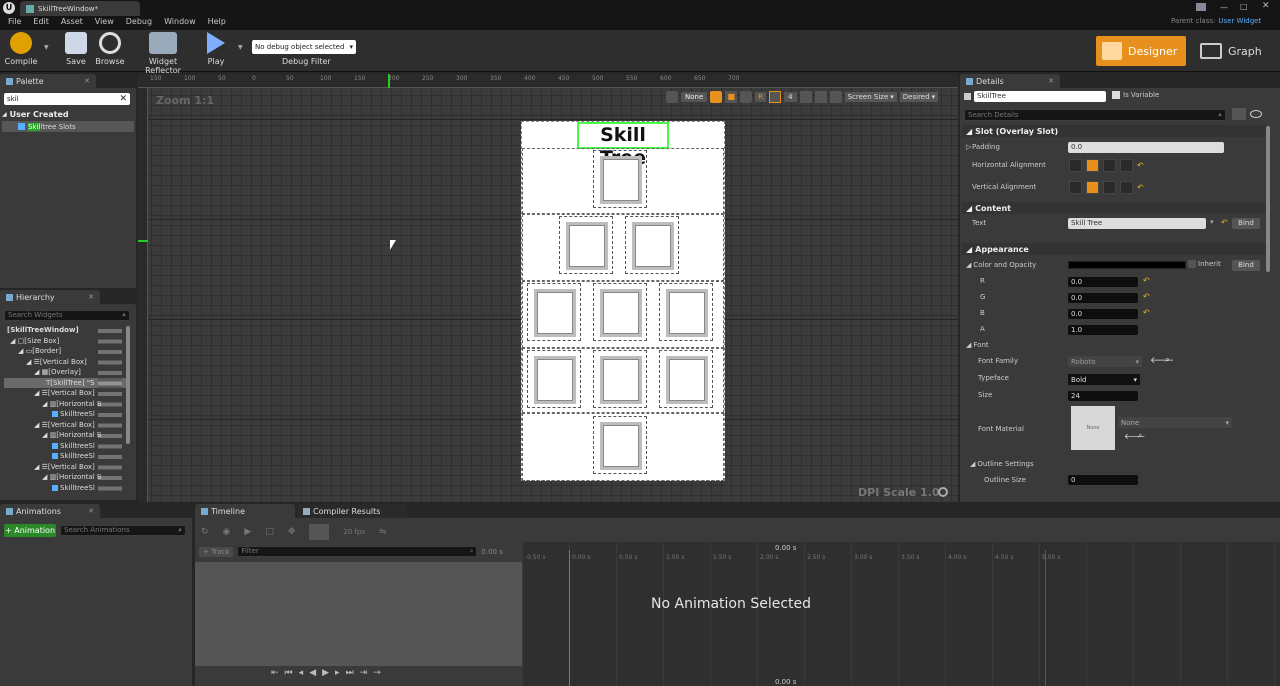 This screenshot has height=686, width=1280. I want to click on font-material-thumbnail: None, so click(1093, 428).